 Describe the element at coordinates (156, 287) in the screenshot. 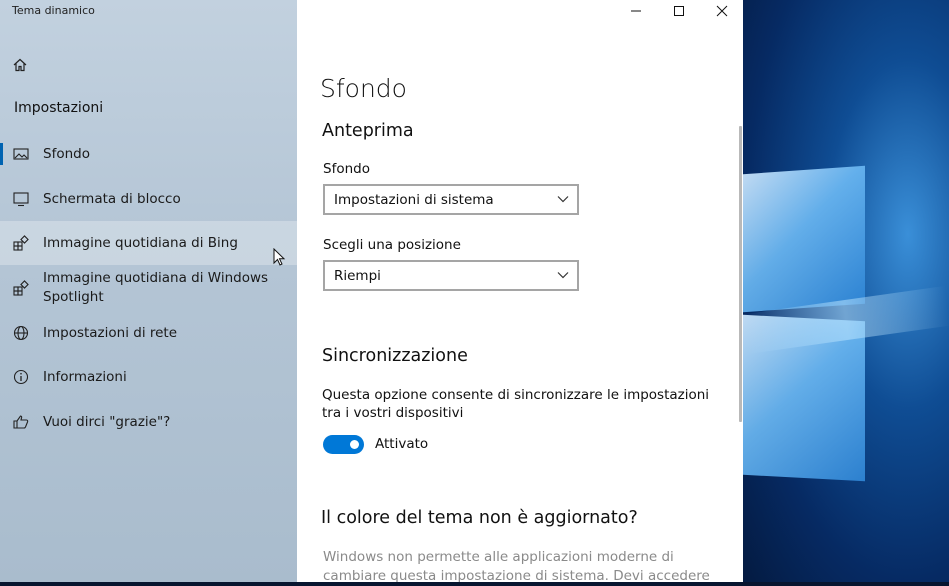

I see `sidebar-item-label: Immagine quotidiana di Windows Spotlight` at that location.